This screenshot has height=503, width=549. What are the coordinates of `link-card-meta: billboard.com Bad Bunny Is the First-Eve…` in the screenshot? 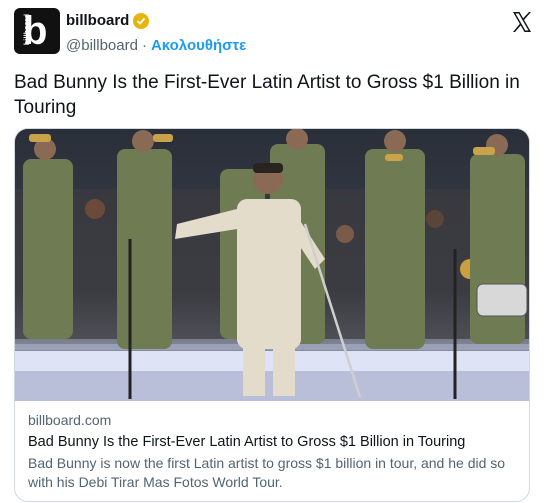 It's located at (273, 452).